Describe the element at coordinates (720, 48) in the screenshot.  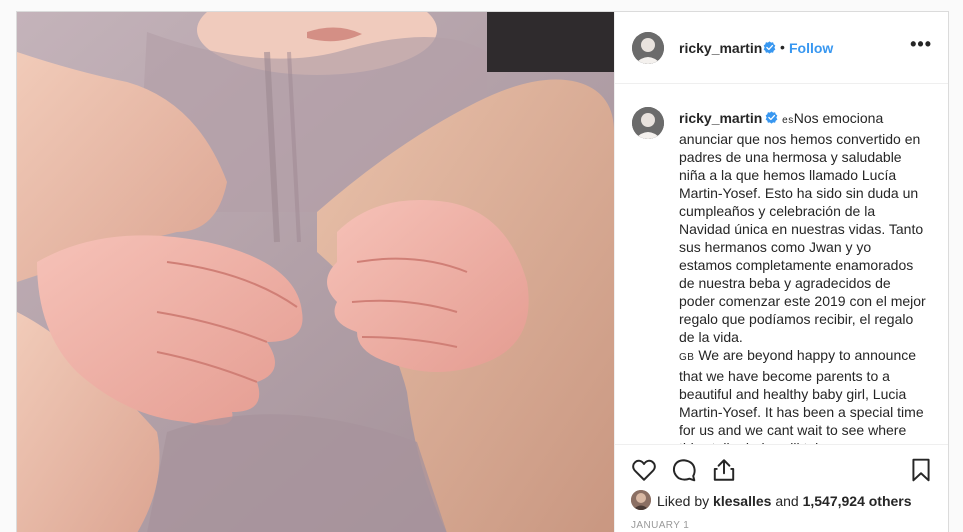
I see `author-username: ricky_martin` at that location.